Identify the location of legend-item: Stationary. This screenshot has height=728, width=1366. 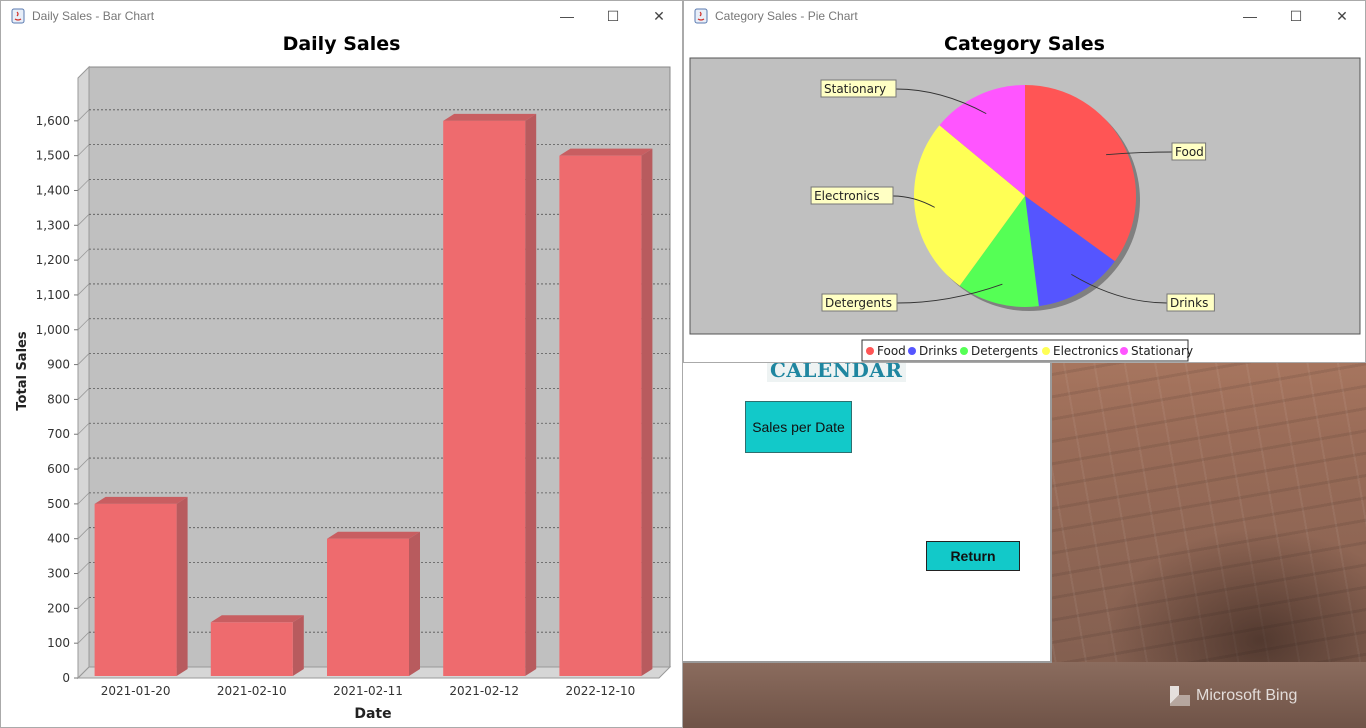
(1162, 351).